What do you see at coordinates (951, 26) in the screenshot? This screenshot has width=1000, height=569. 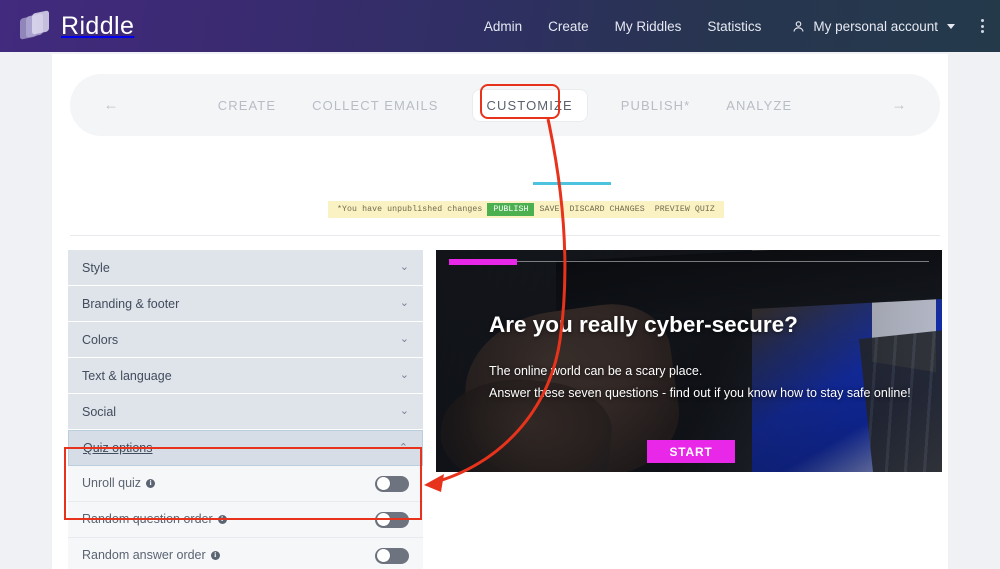 I see `chevron-down-icon` at bounding box center [951, 26].